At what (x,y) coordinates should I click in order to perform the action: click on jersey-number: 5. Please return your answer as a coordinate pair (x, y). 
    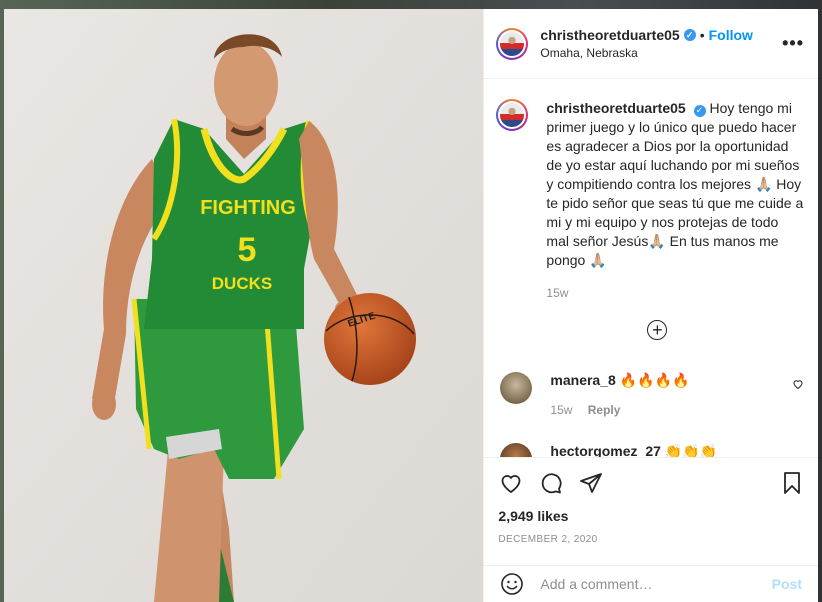
    Looking at the image, I should click on (247, 250).